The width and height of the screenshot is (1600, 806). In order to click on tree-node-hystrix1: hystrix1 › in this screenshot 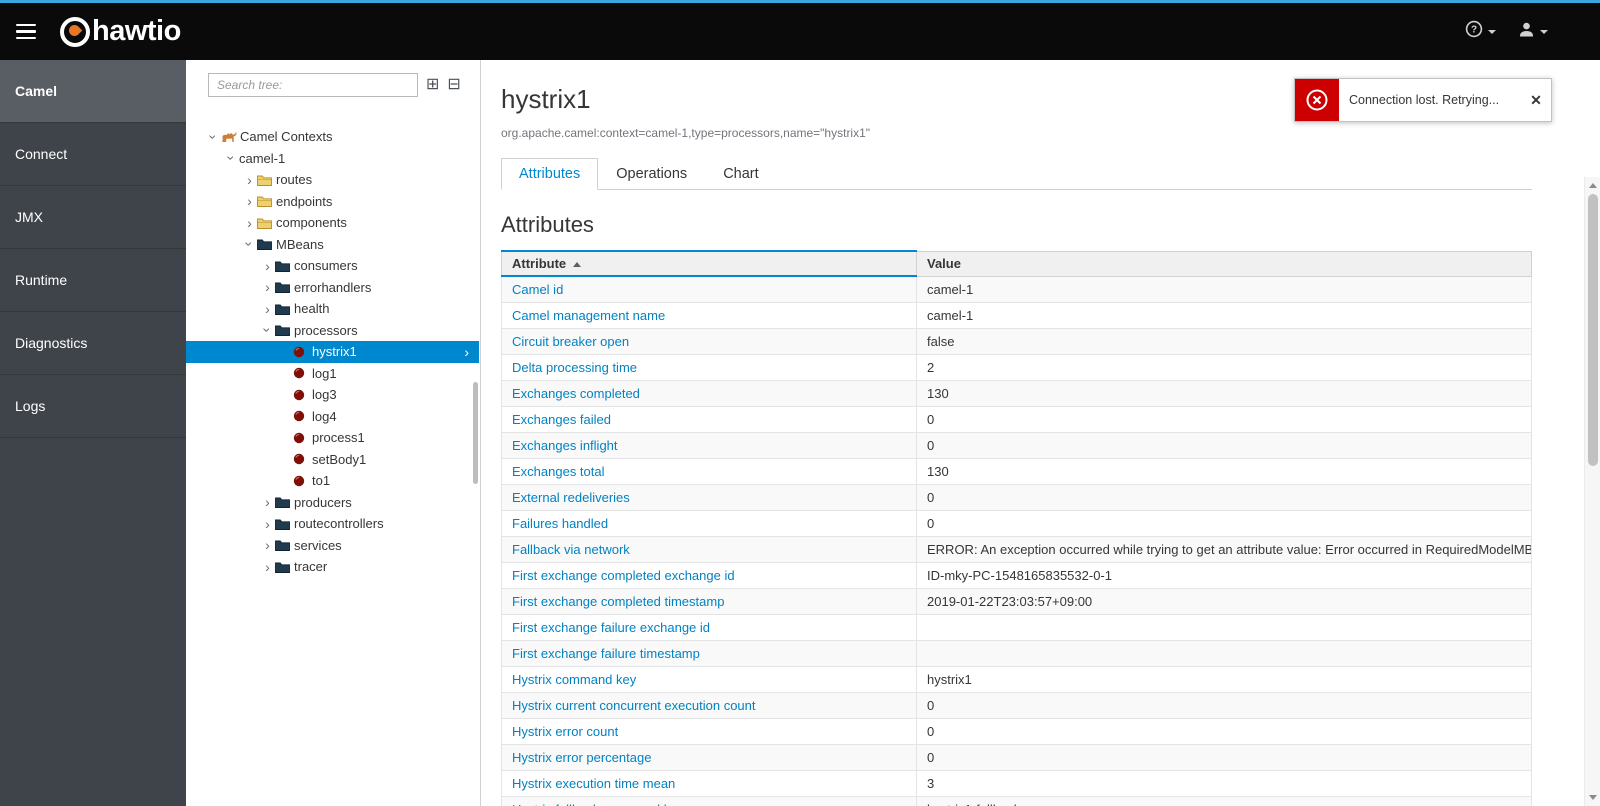, I will do `click(332, 352)`.